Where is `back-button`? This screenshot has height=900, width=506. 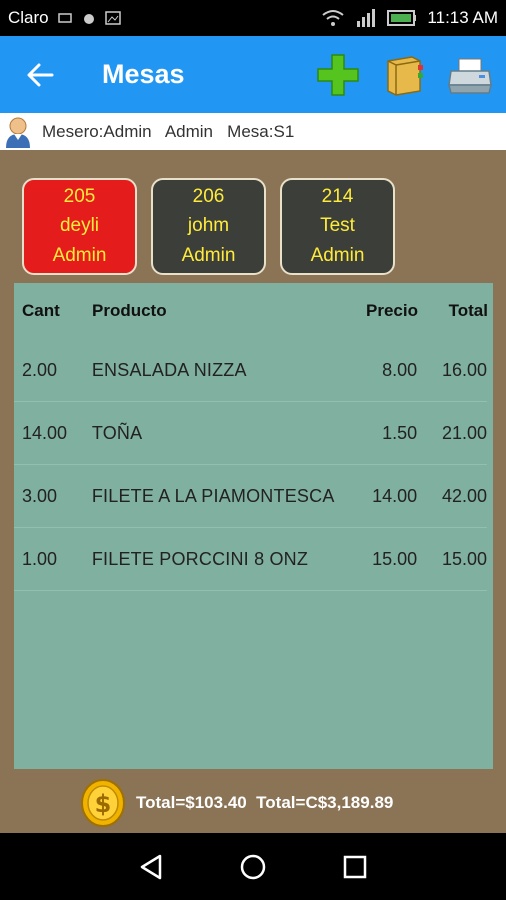
back-button is located at coordinates (40, 74).